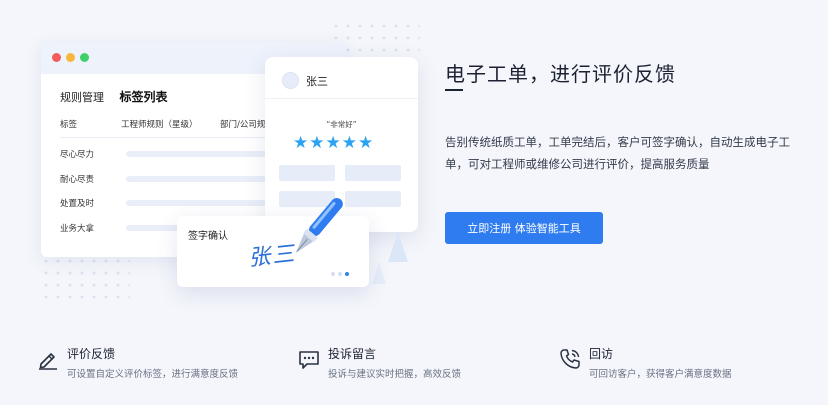  What do you see at coordinates (143, 97) in the screenshot?
I see `tab-labels: 标签列表` at bounding box center [143, 97].